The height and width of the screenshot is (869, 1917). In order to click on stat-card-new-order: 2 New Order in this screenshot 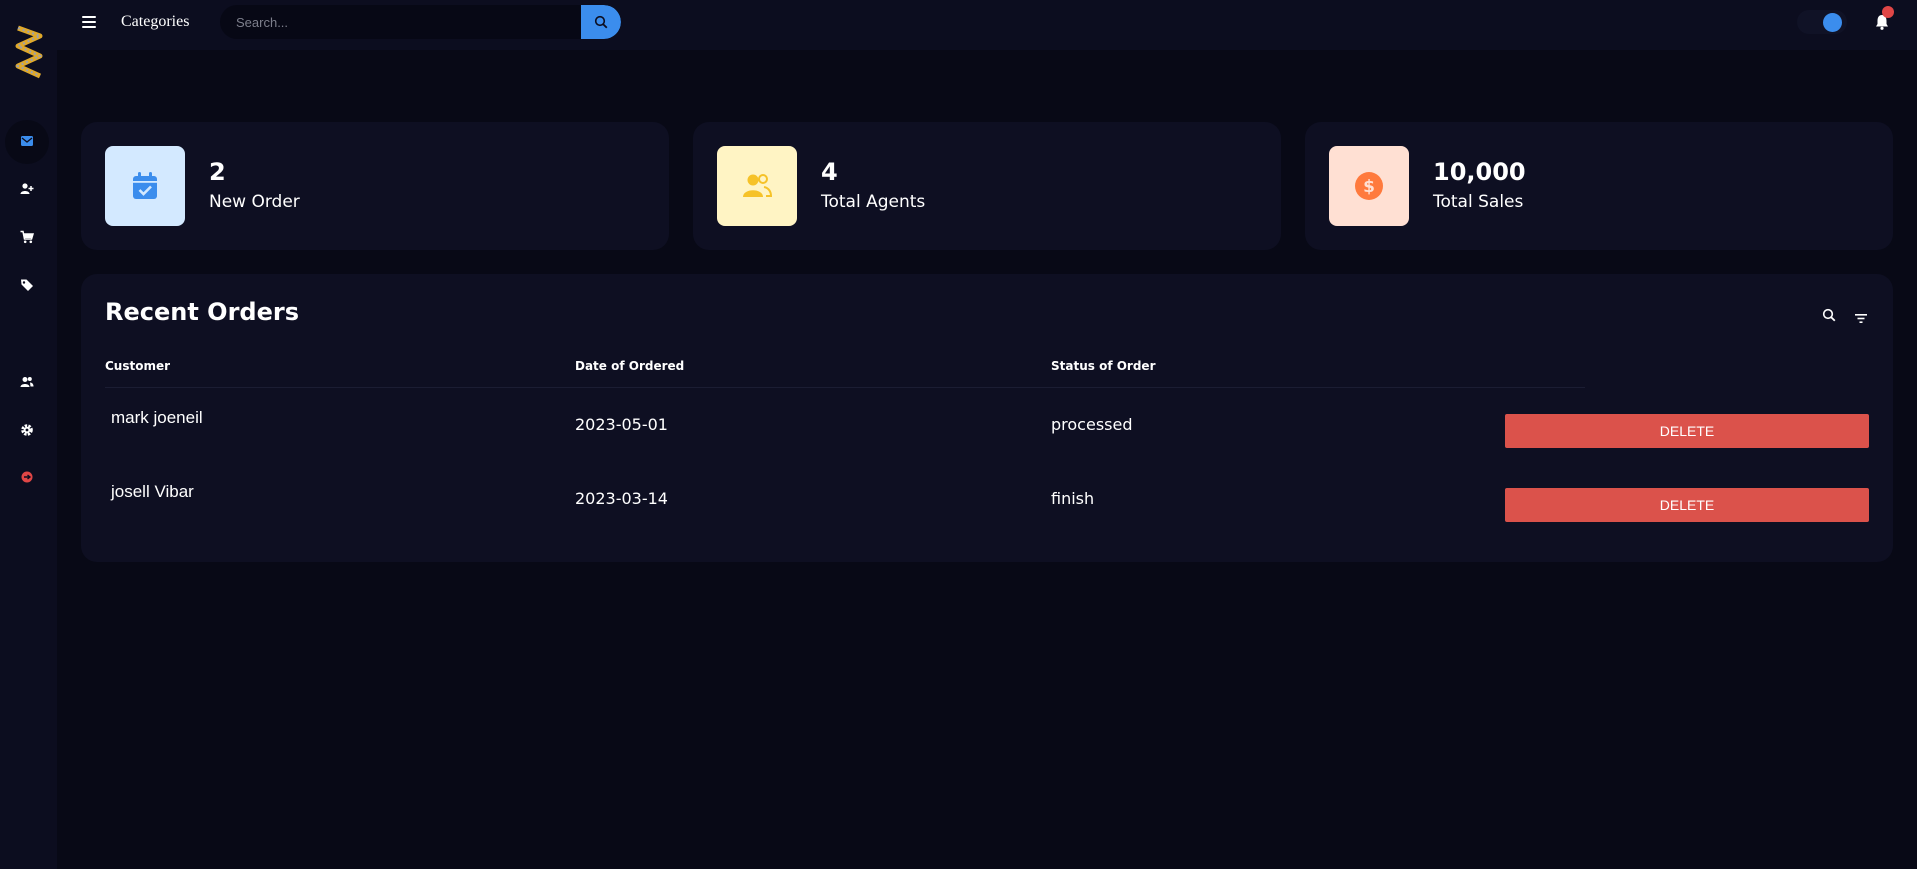, I will do `click(375, 186)`.